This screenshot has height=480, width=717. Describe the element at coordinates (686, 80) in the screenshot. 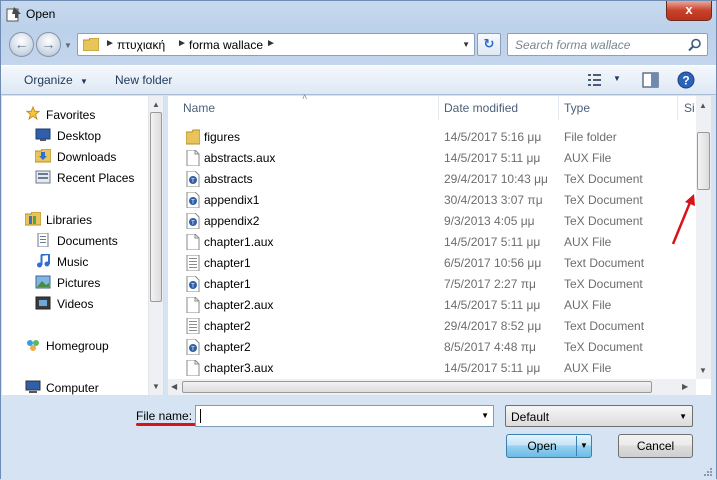

I see `help-icon: ?` at that location.